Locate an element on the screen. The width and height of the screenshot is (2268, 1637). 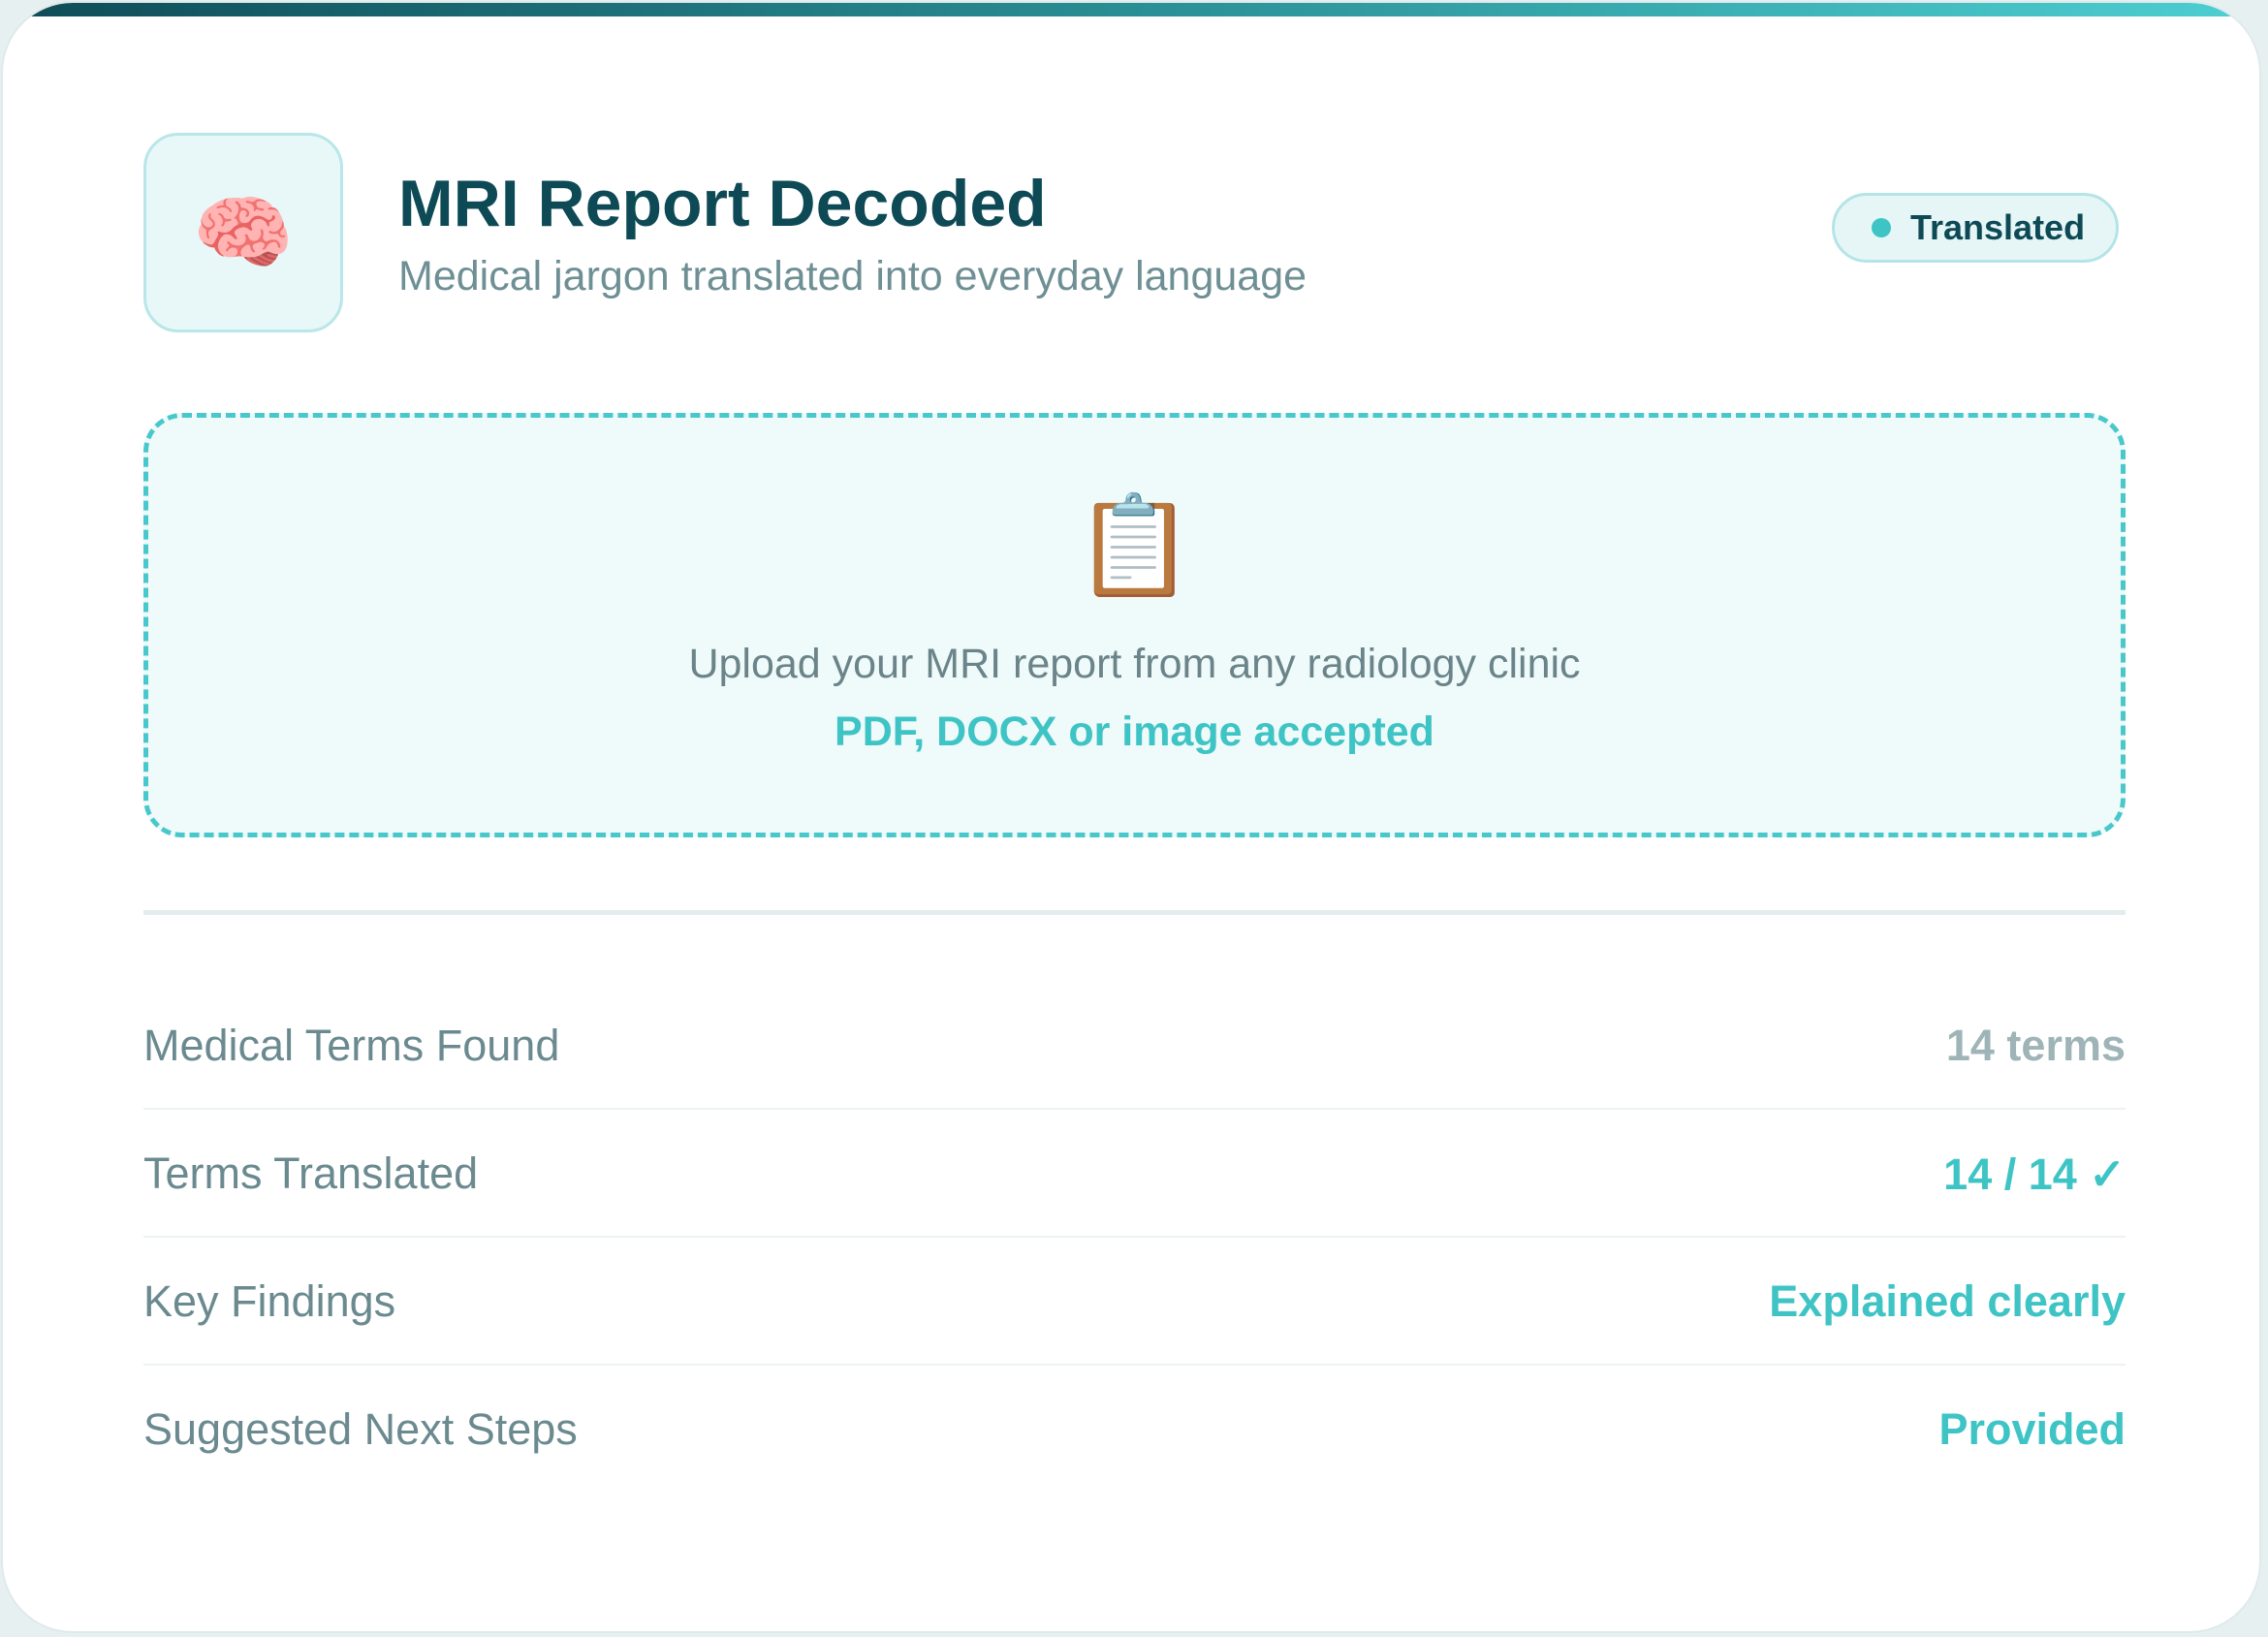
status-label: Translated is located at coordinates (1998, 227).